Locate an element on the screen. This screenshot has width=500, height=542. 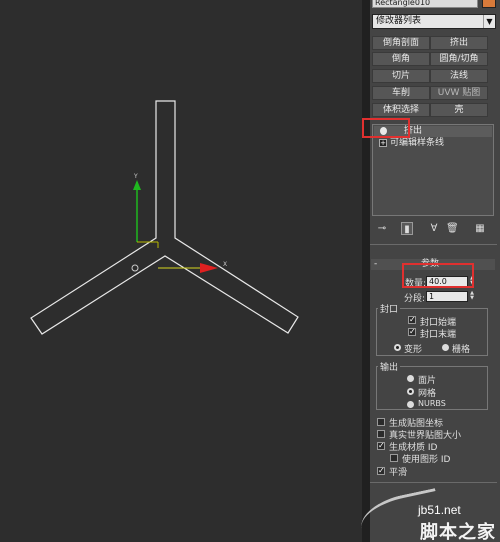
nurbs-label: NURBS is located at coordinates (432, 403).